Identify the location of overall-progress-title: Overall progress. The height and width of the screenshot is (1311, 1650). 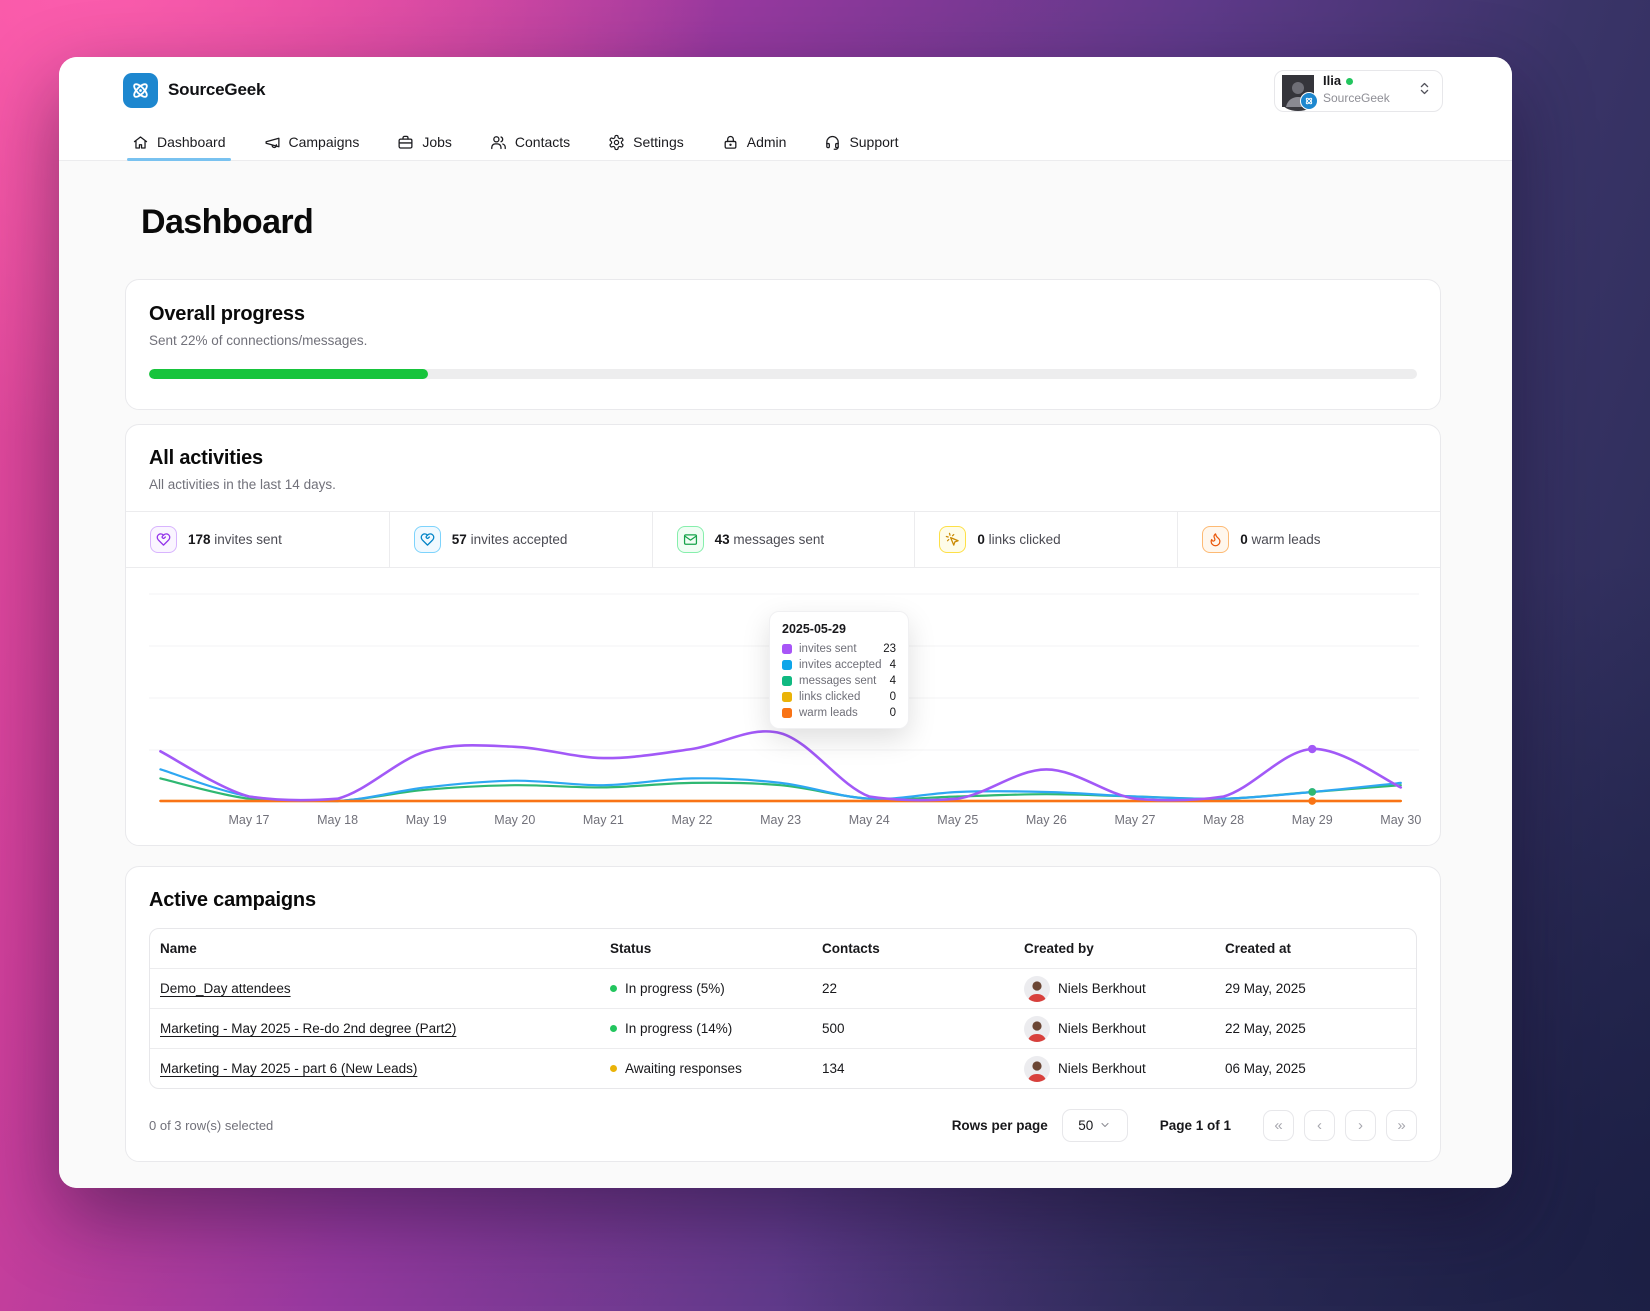
(227, 314).